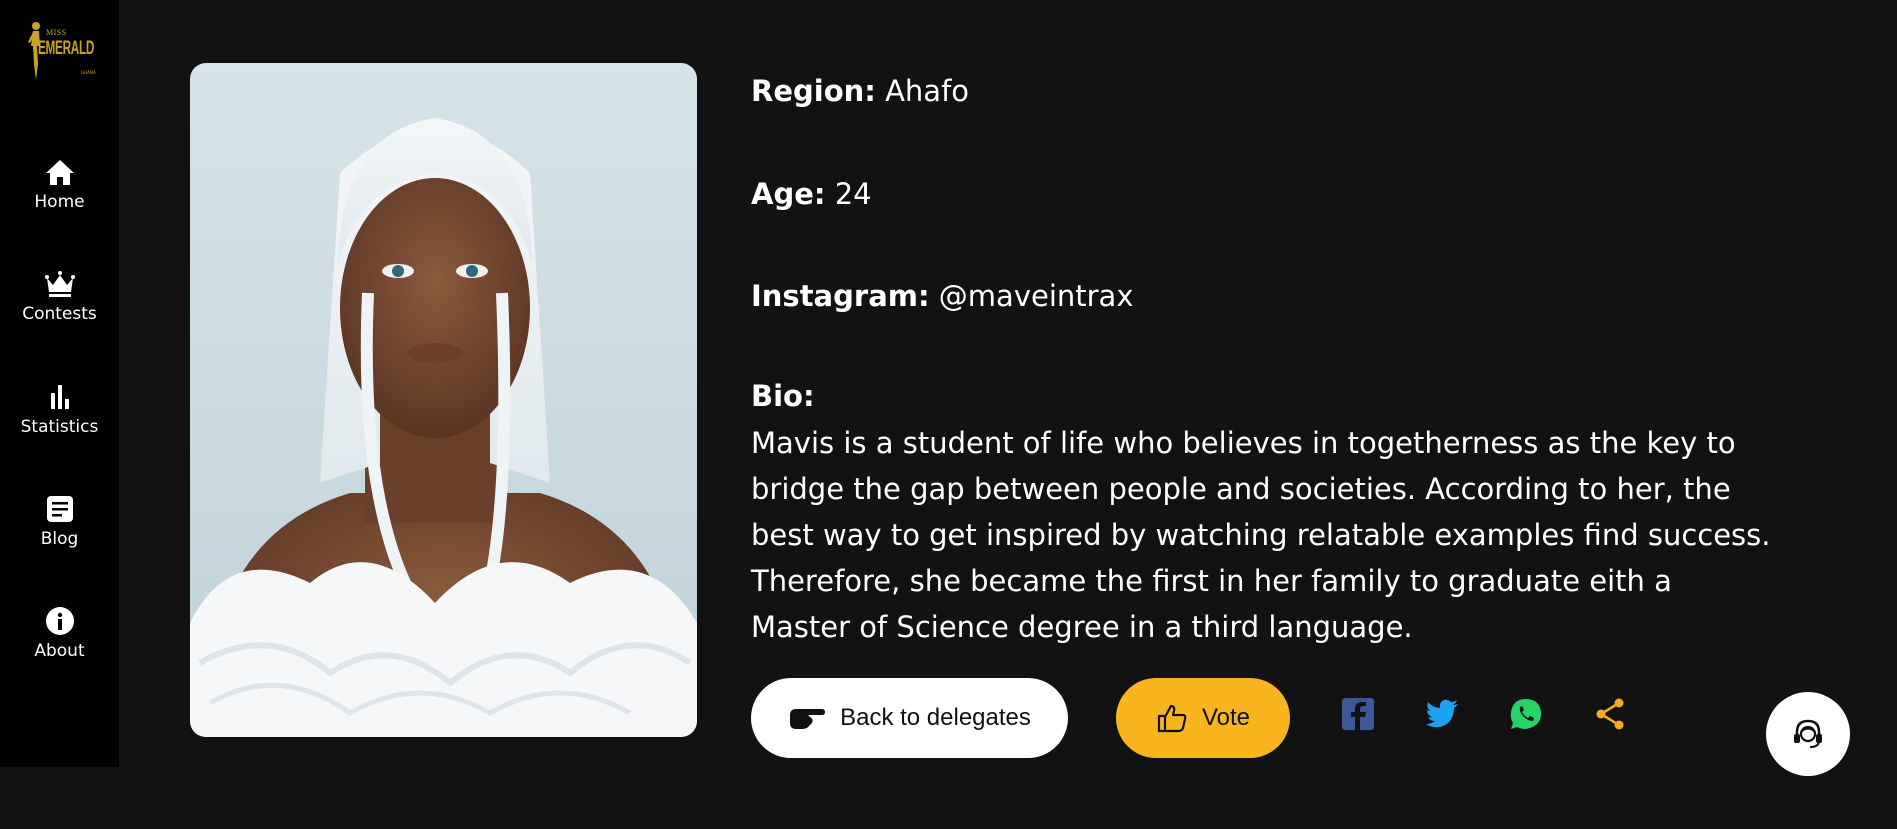 This screenshot has height=829, width=1897. I want to click on nav-label-about: About, so click(59, 651).